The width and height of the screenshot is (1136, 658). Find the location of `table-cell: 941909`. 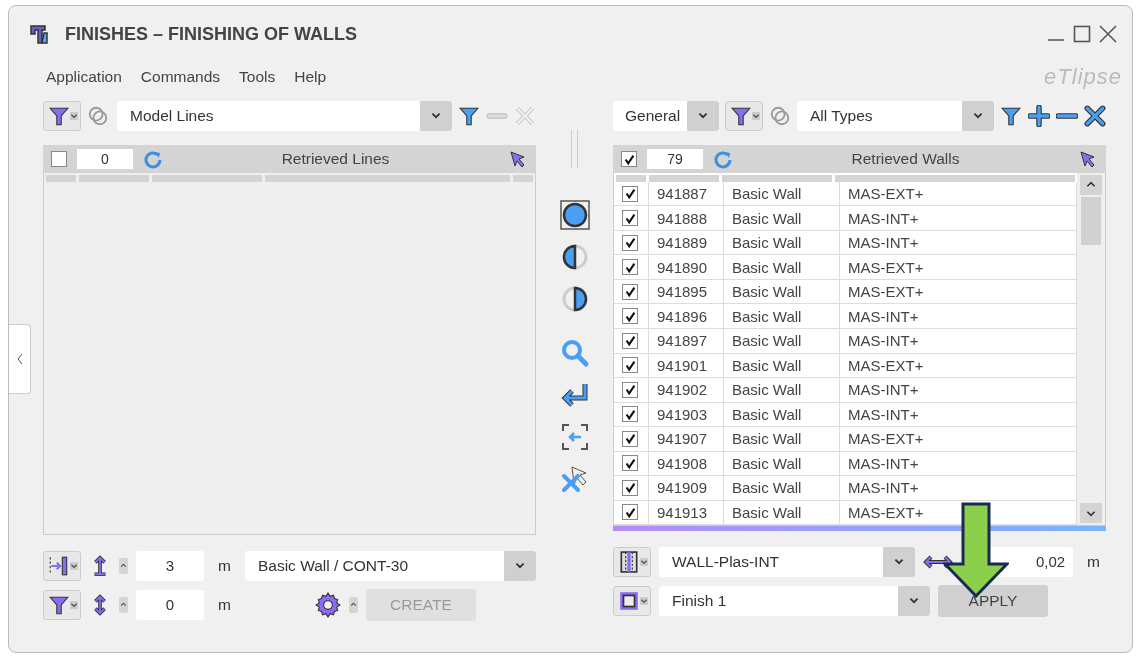

table-cell: 941909 is located at coordinates (686, 488).